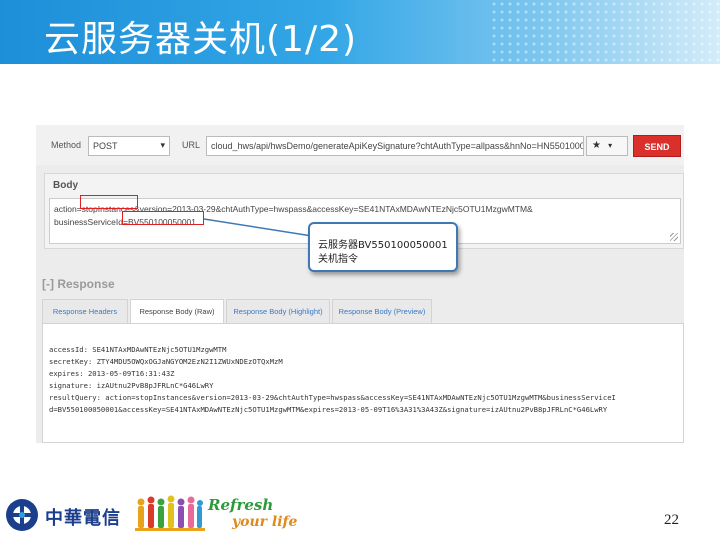  Describe the element at coordinates (170, 513) in the screenshot. I see `people-graphic-icon` at that location.